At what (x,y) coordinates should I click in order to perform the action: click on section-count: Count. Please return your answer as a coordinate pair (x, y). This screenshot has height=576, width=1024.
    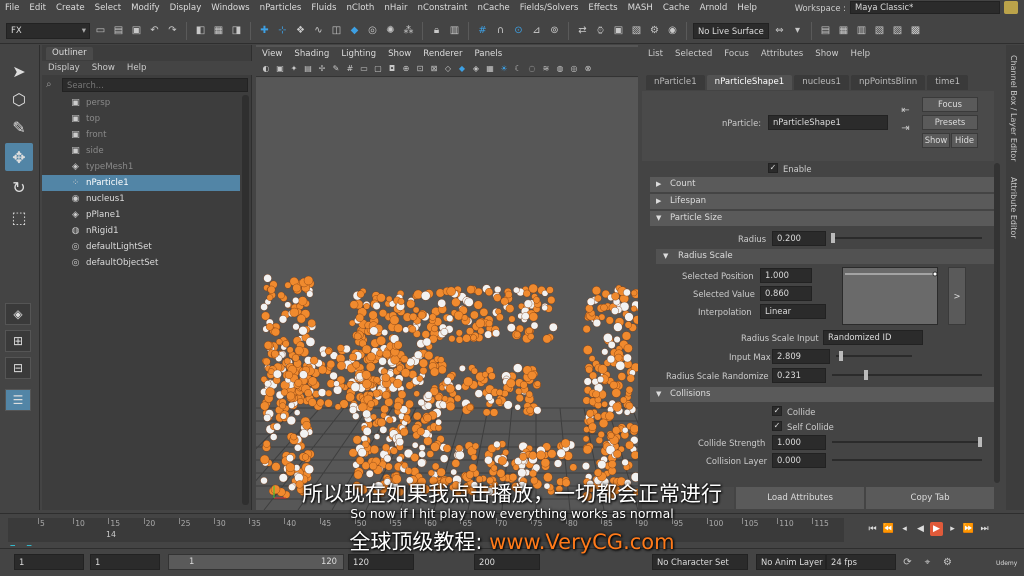
    Looking at the image, I should click on (822, 184).